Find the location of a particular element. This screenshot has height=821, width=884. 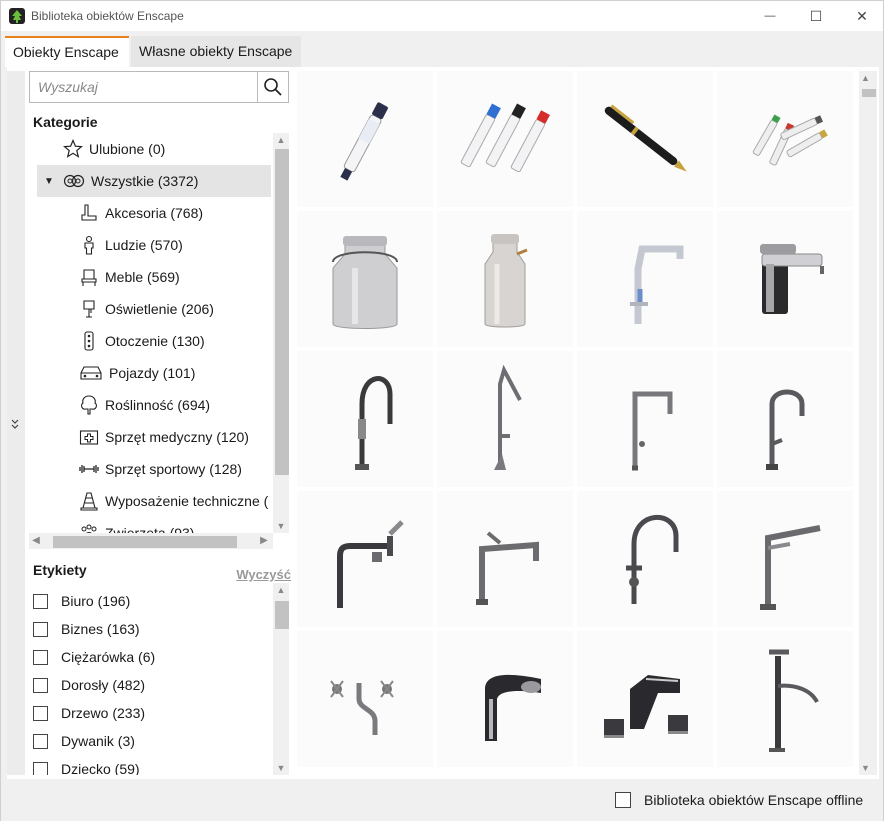

asset-tile-pen is located at coordinates (645, 139).